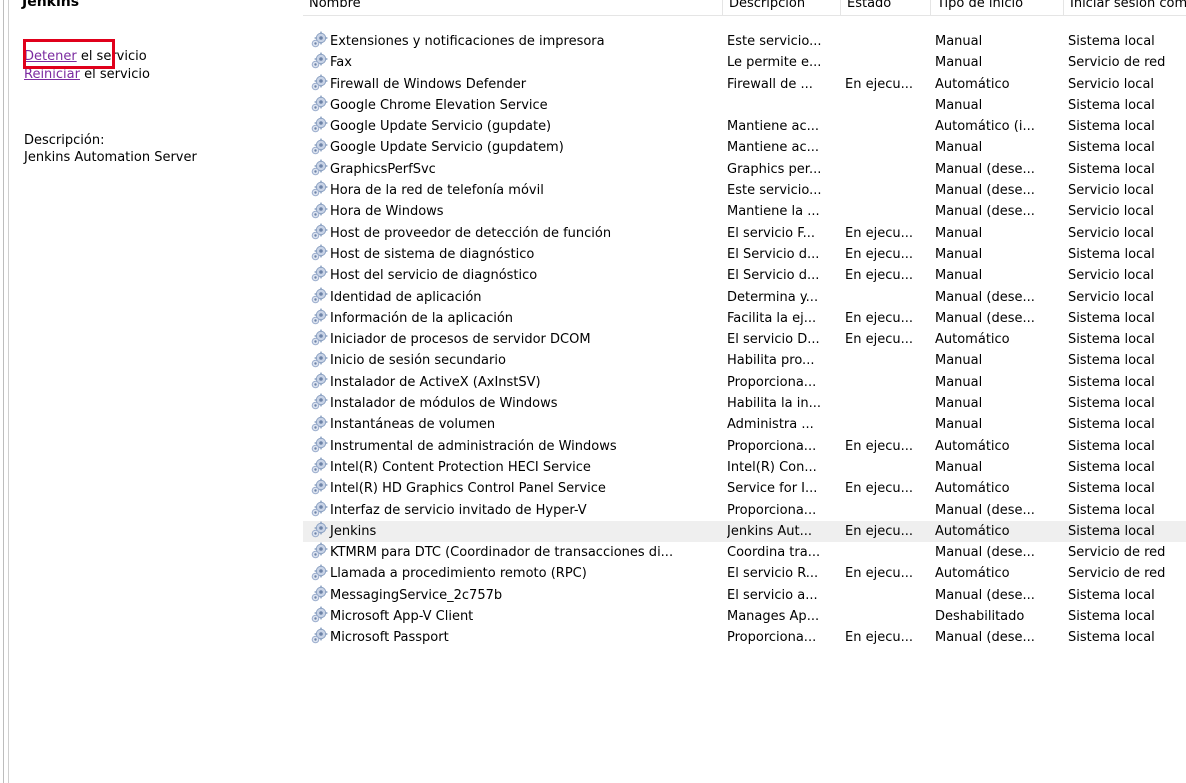 This screenshot has height=783, width=1186. Describe the element at coordinates (447, 148) in the screenshot. I see `service-name: Google Update Servicio (gupdatem)` at that location.